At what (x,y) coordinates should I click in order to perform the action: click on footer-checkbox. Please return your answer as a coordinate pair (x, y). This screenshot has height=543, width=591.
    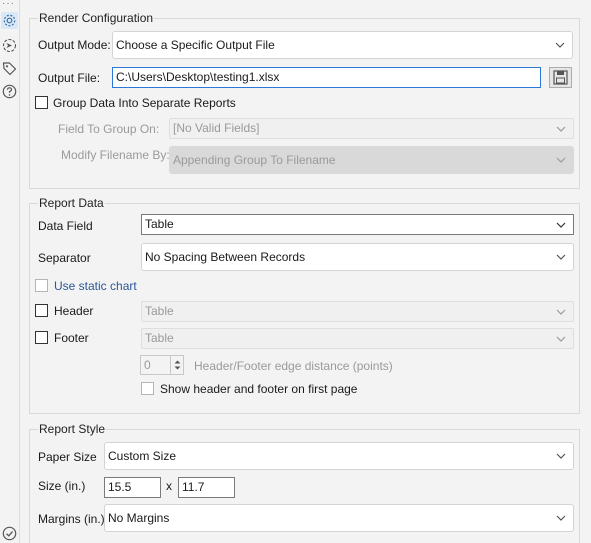
    Looking at the image, I should click on (41, 337).